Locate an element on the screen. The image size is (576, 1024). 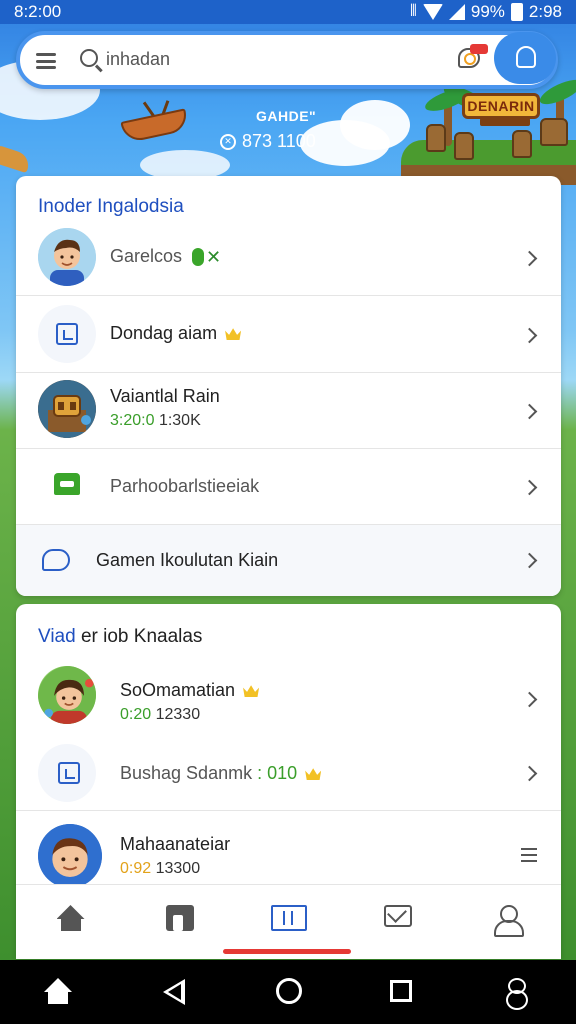
list-item: Bushag Sdanmk : 010 is located at coordinates (288, 773).